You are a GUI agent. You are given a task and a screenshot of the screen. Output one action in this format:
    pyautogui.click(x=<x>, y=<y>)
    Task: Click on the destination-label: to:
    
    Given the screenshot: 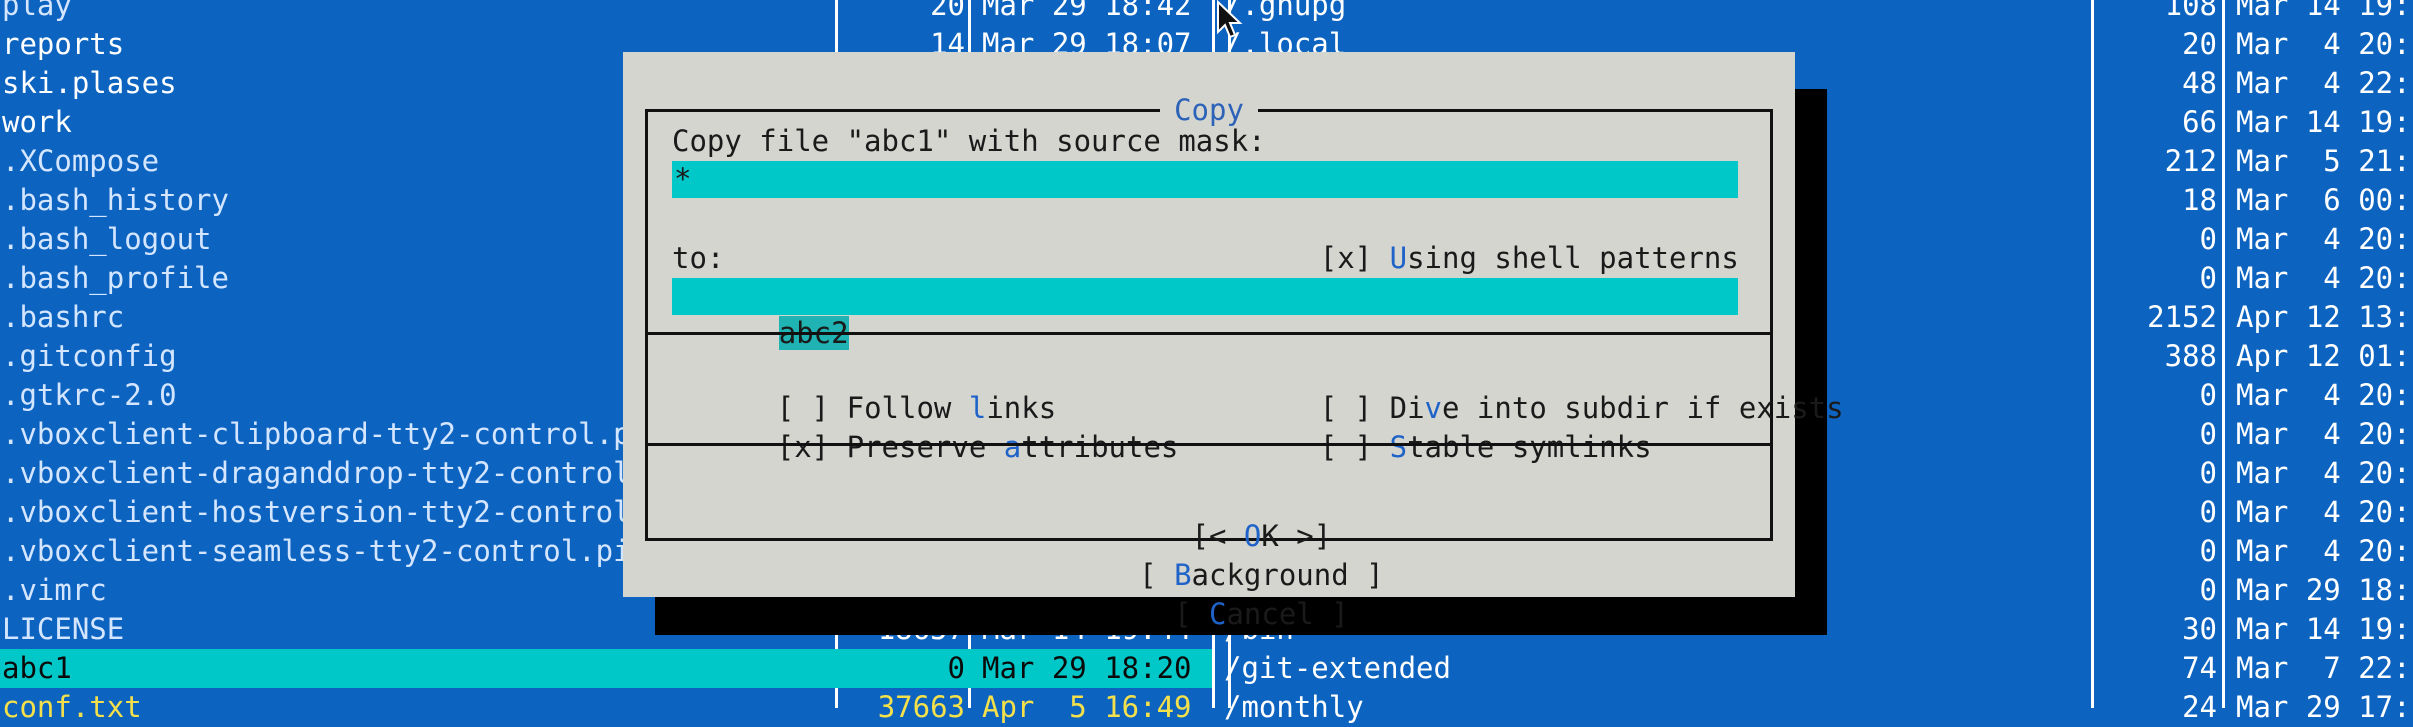 What is the action you would take?
    pyautogui.click(x=698, y=258)
    